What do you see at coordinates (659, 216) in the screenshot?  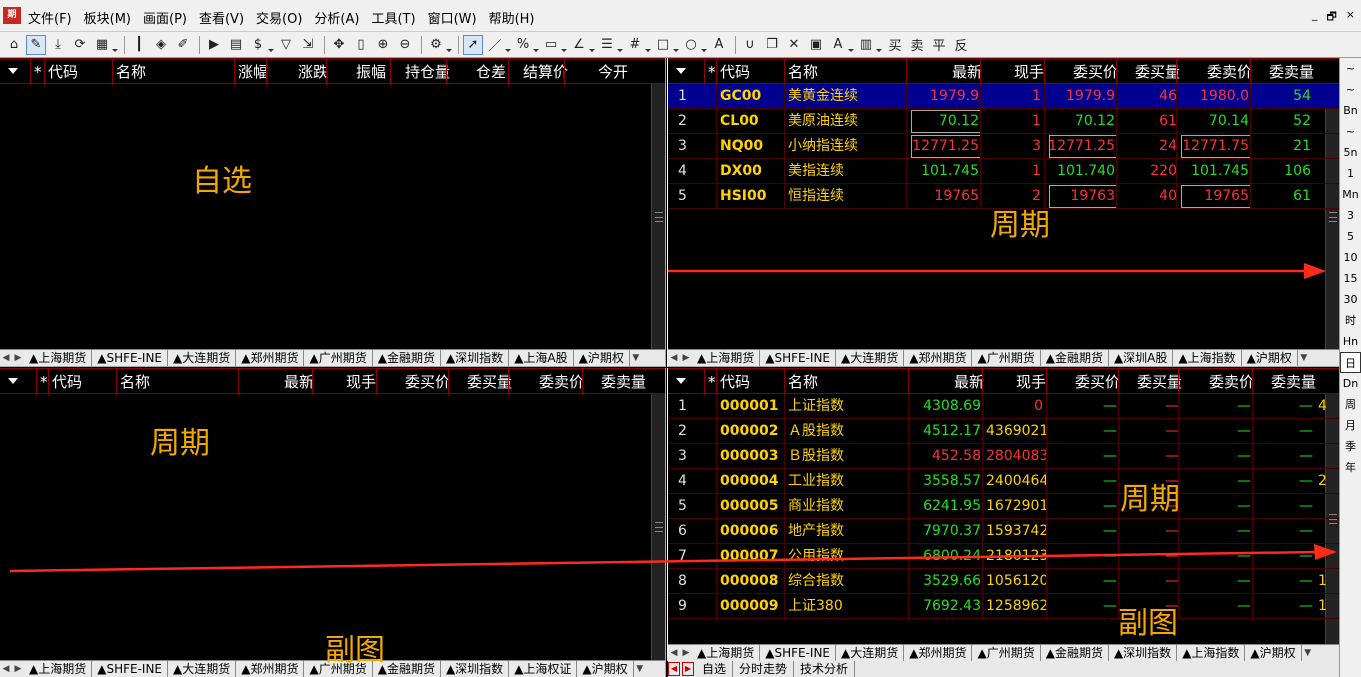 I see `tl-scroll-grip` at bounding box center [659, 216].